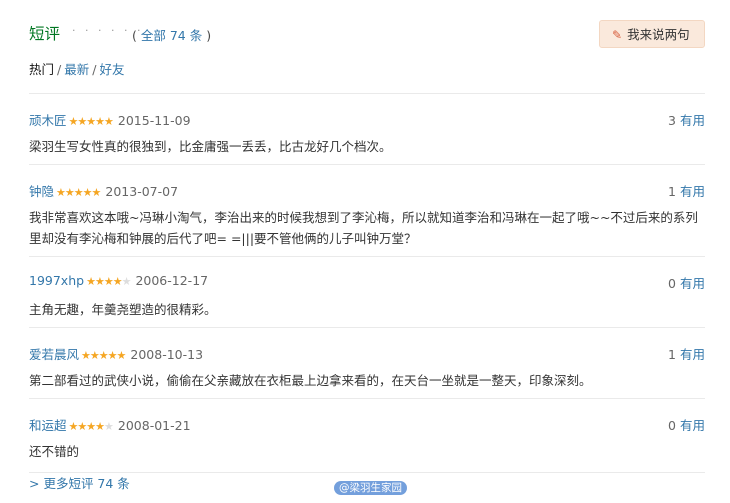  What do you see at coordinates (56, 280) in the screenshot?
I see `comment-author: 1997xhp` at bounding box center [56, 280].